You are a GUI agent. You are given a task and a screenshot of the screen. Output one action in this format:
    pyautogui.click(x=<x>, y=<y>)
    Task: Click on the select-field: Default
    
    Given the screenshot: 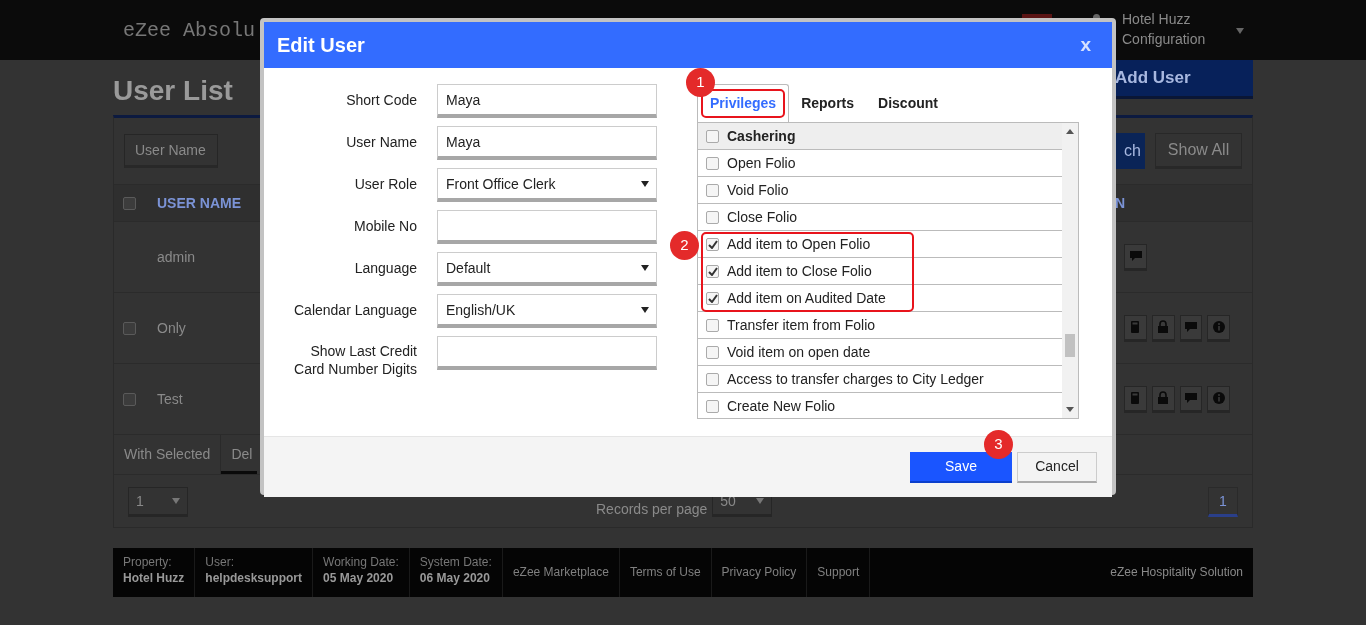 What is the action you would take?
    pyautogui.click(x=547, y=269)
    